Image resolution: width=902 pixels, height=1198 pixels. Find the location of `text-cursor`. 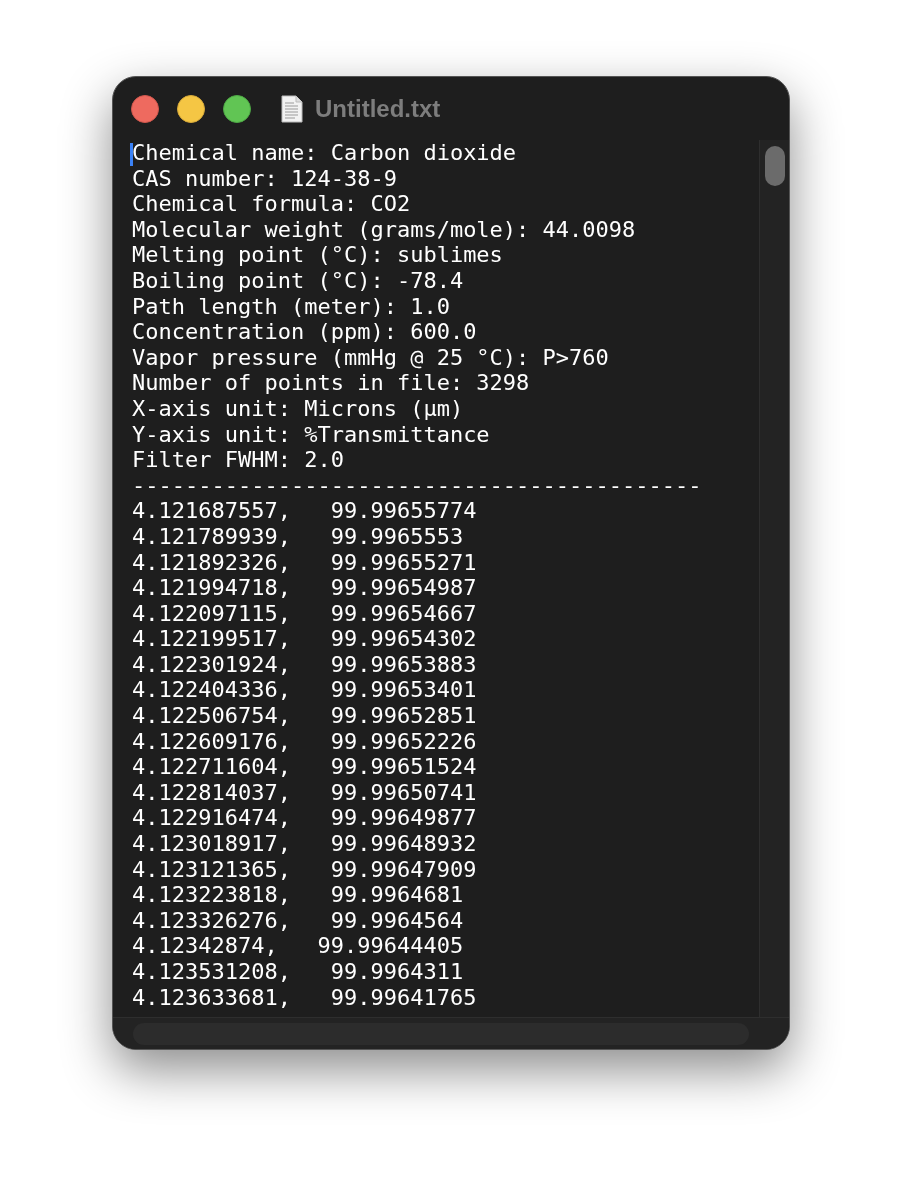

text-cursor is located at coordinates (131, 154).